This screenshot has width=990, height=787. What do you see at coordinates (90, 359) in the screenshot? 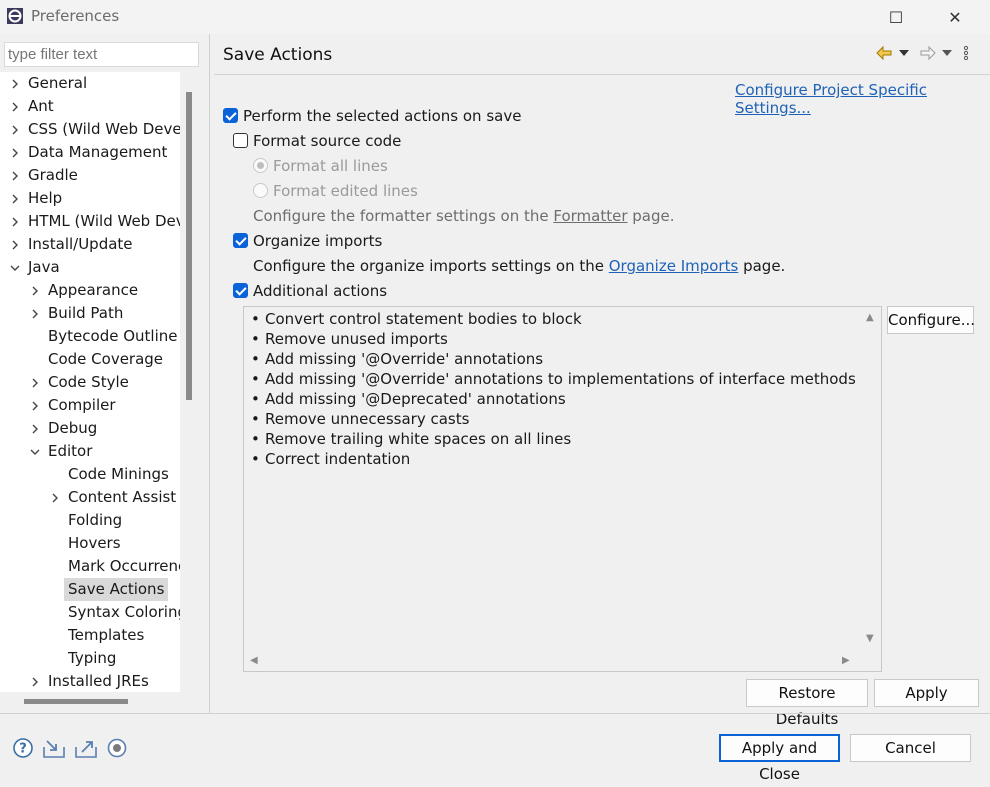
I see `tree-item: Code Coverage` at bounding box center [90, 359].